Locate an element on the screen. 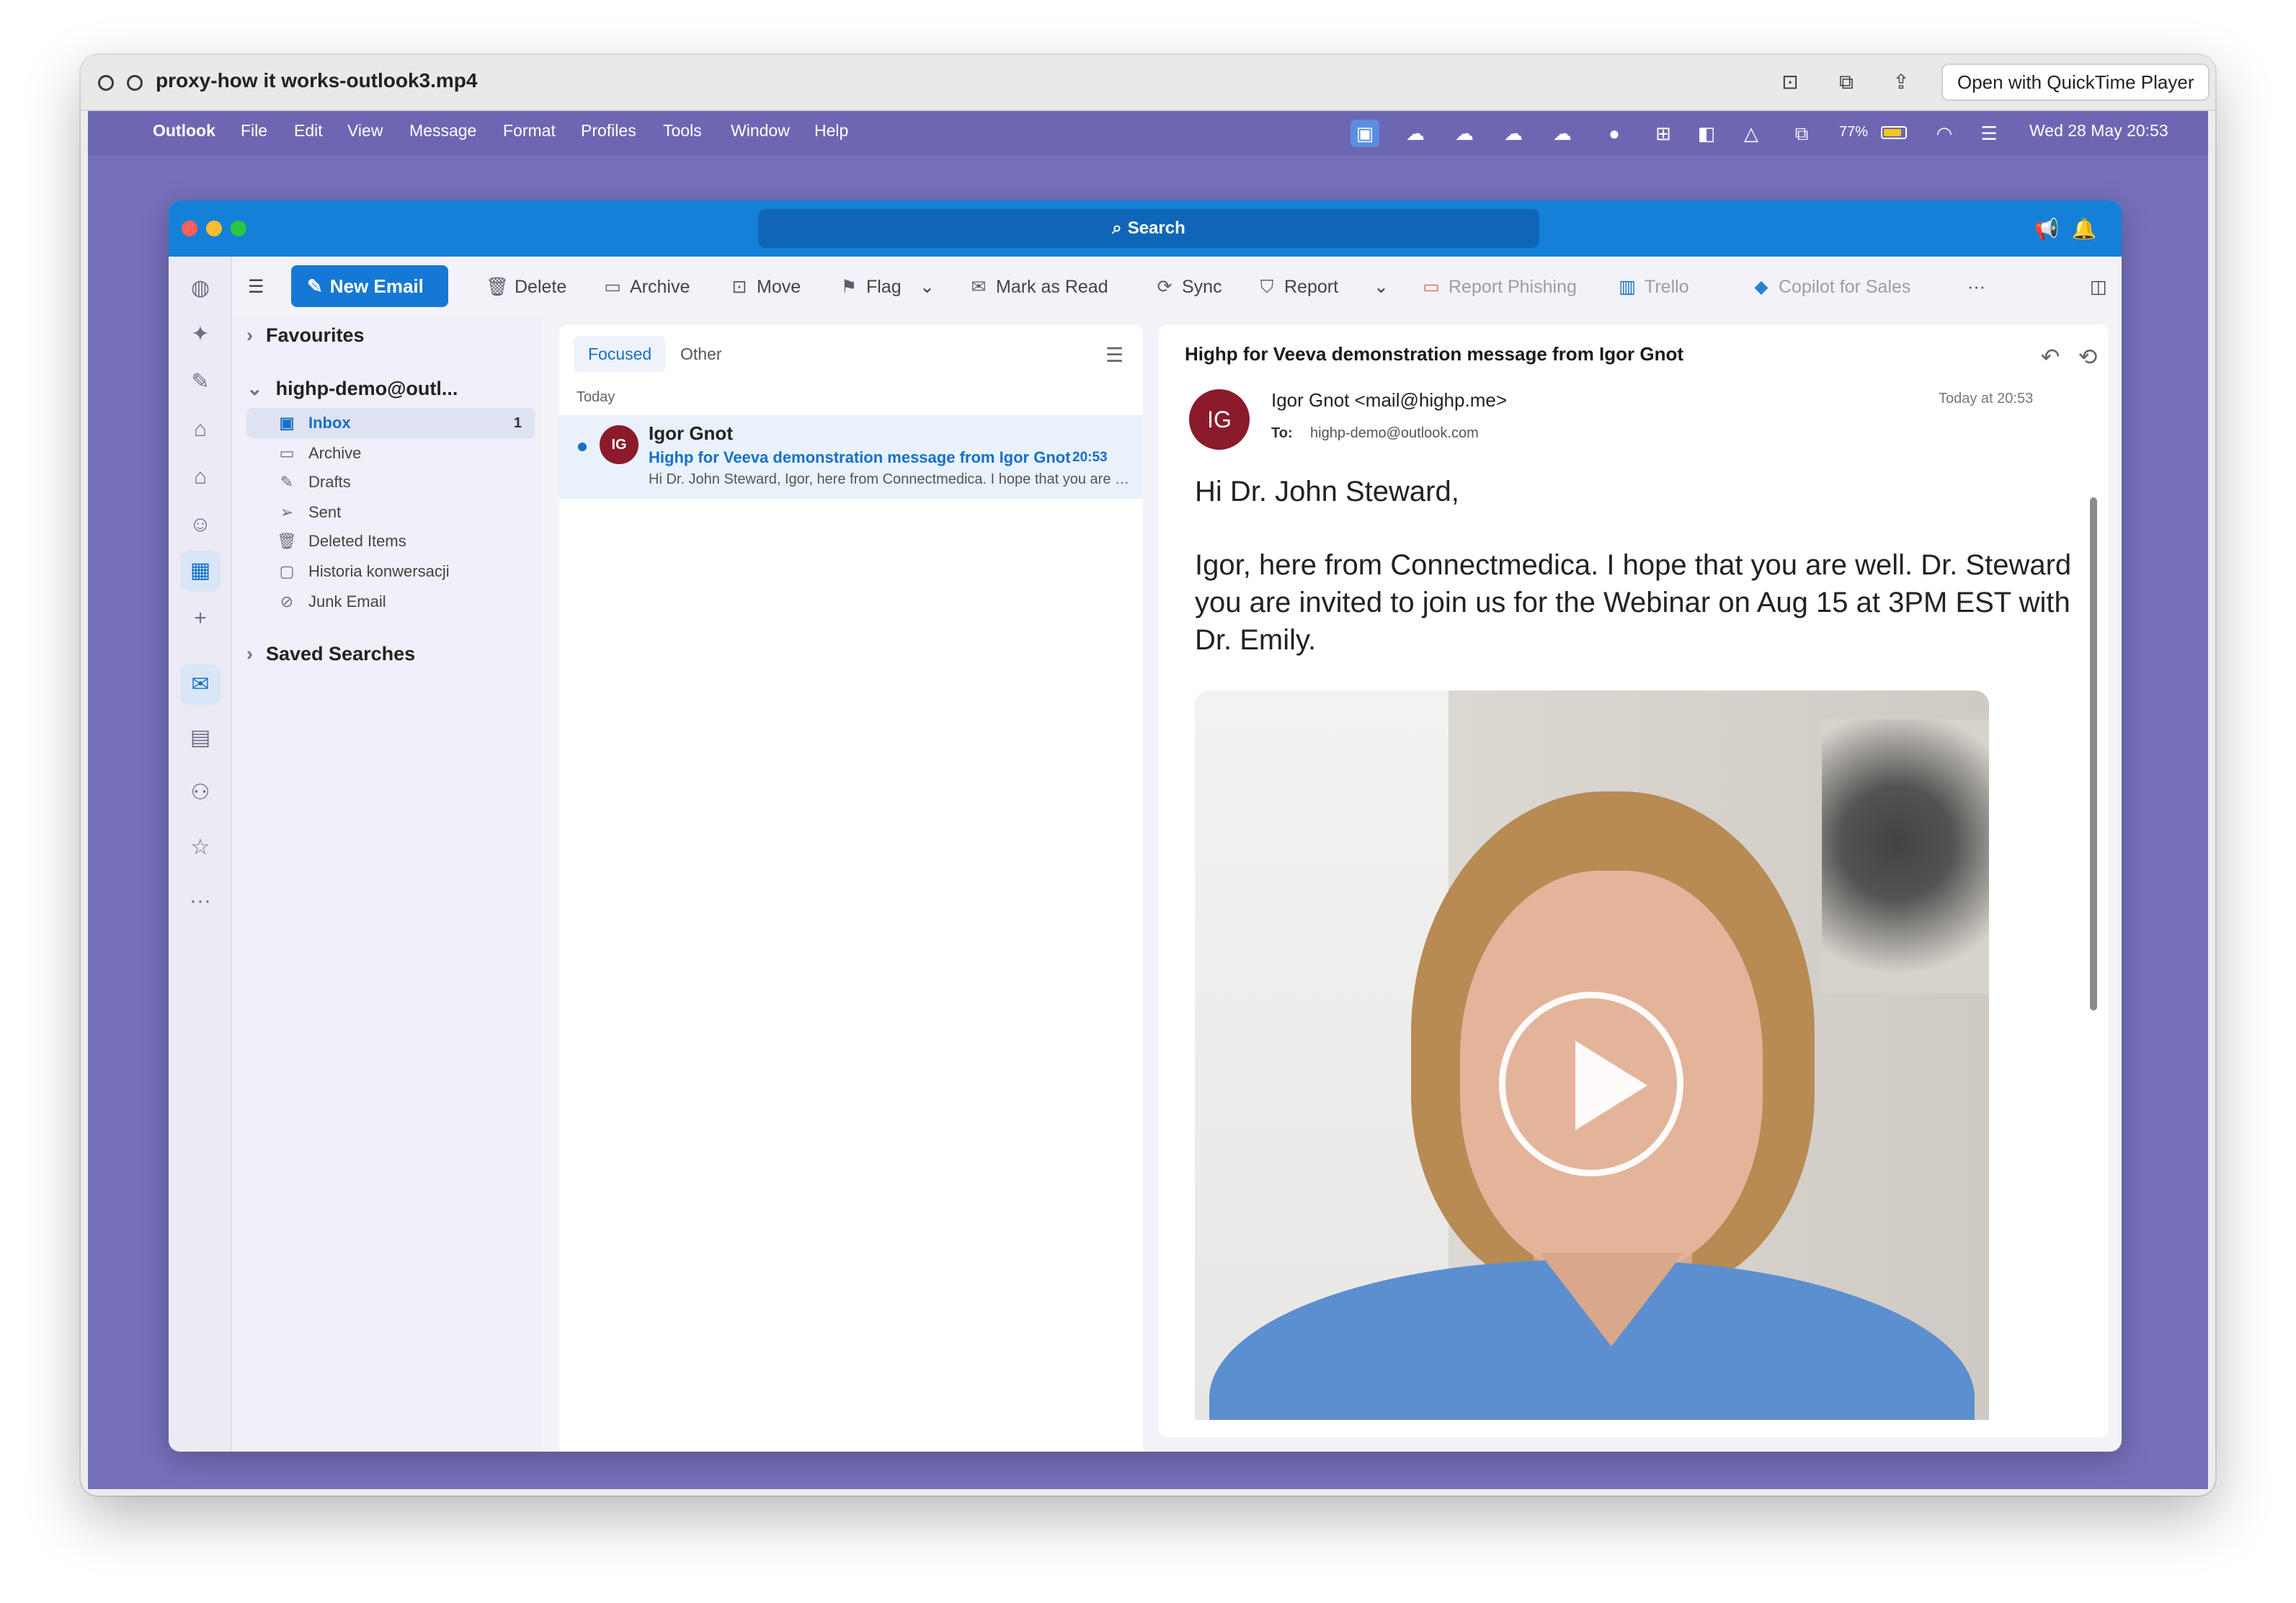 The width and height of the screenshot is (2296, 1603). window-zoom-button is located at coordinates (238, 229).